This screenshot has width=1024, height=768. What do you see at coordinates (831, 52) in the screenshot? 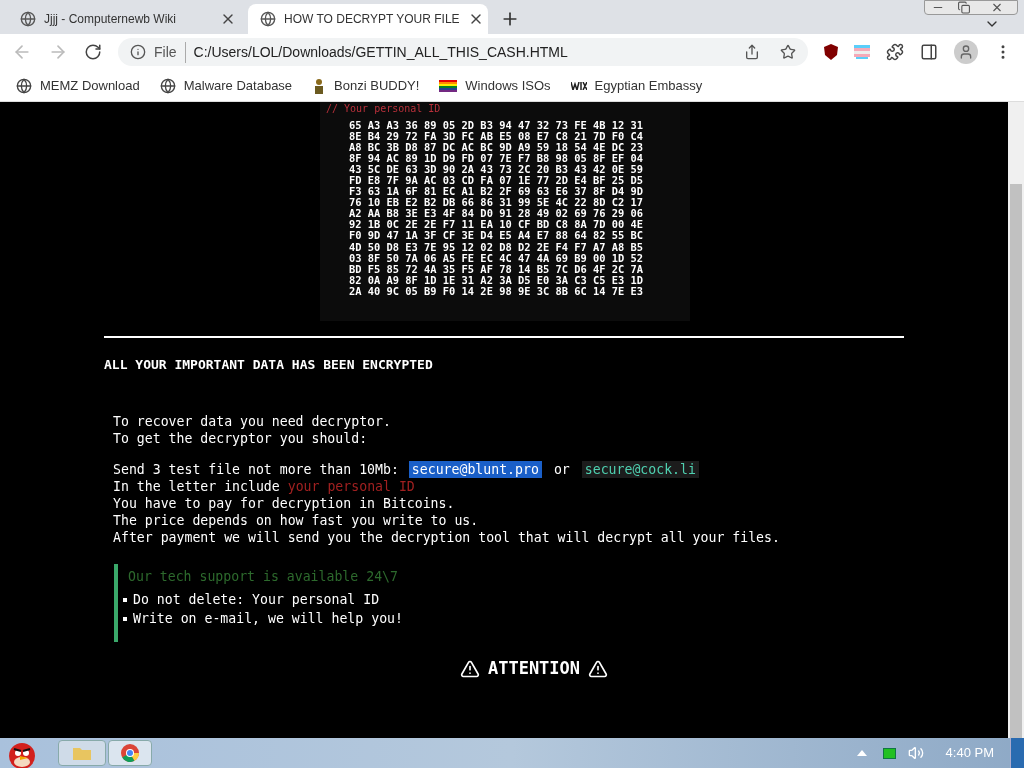
I see `shield-icon` at bounding box center [831, 52].